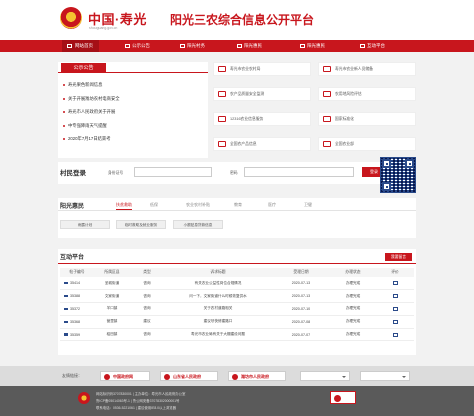 The width and height of the screenshot is (474, 416). I want to click on benefit-item: 雨露计划, so click(85, 224).